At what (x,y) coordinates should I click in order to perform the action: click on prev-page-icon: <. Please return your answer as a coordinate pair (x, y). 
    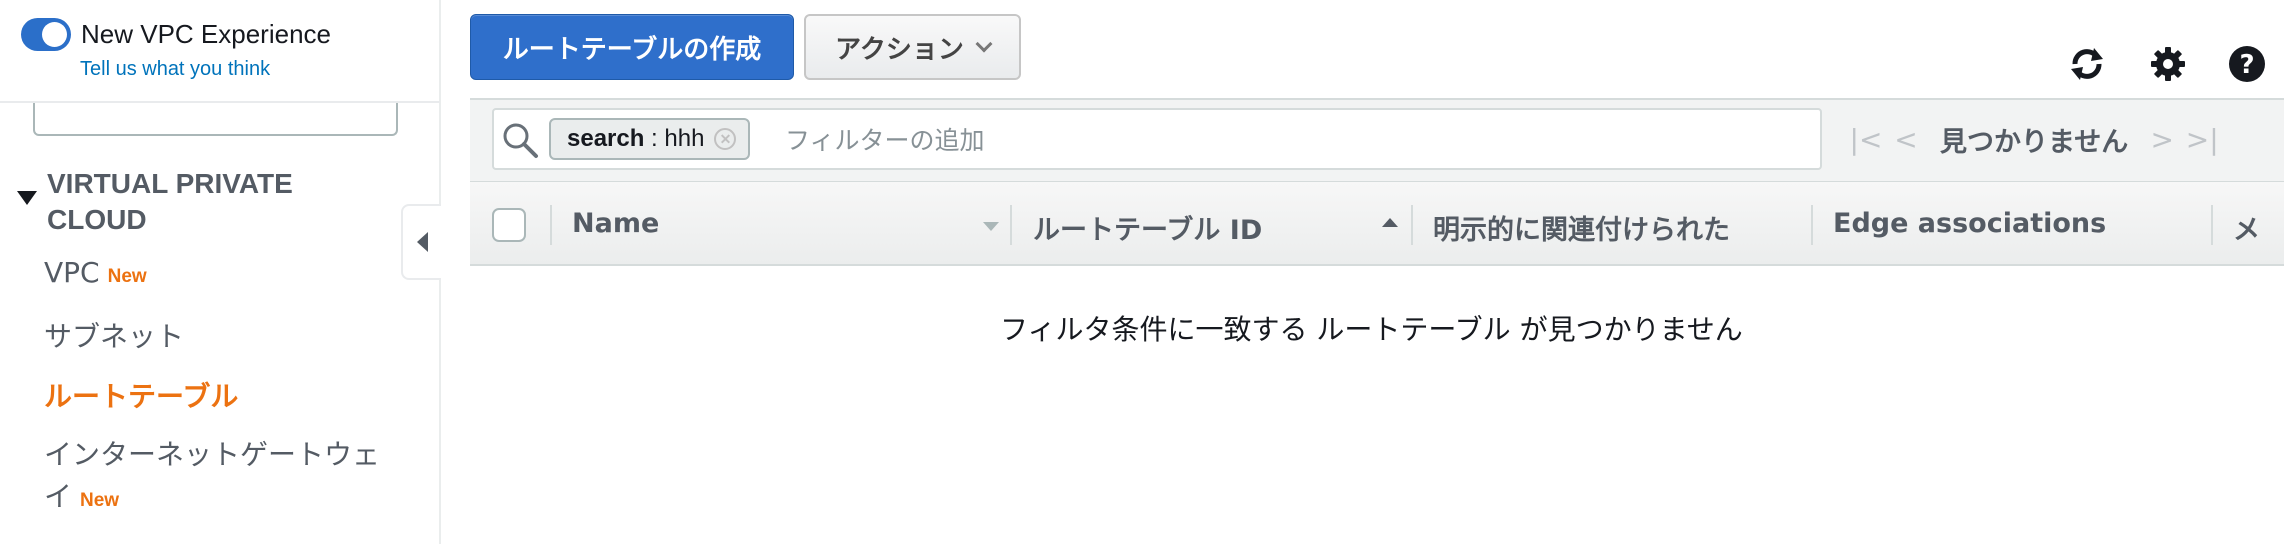
    Looking at the image, I should click on (1906, 139).